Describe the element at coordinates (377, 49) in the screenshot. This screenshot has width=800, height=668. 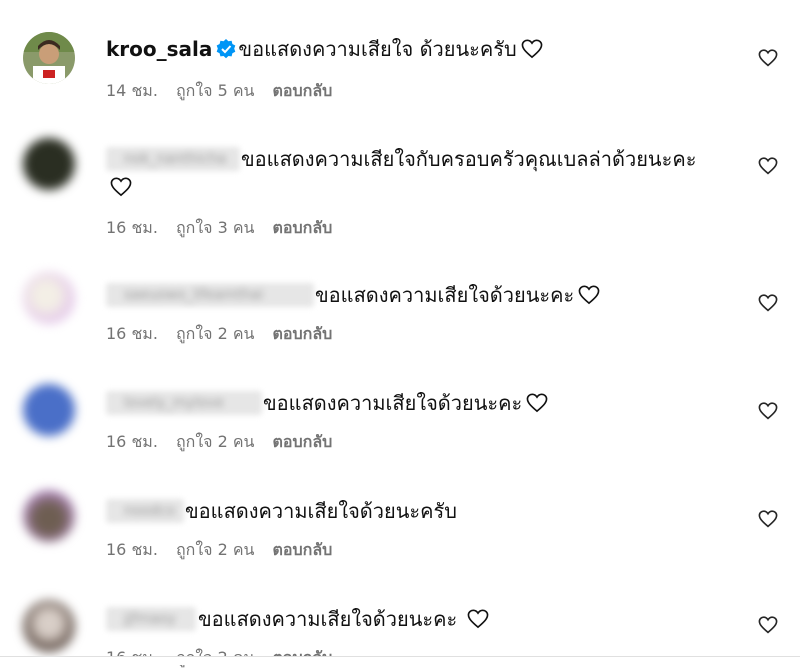
I see `comment-body: ขอแสดงความเสียใจ ด้วยนะครับ` at that location.